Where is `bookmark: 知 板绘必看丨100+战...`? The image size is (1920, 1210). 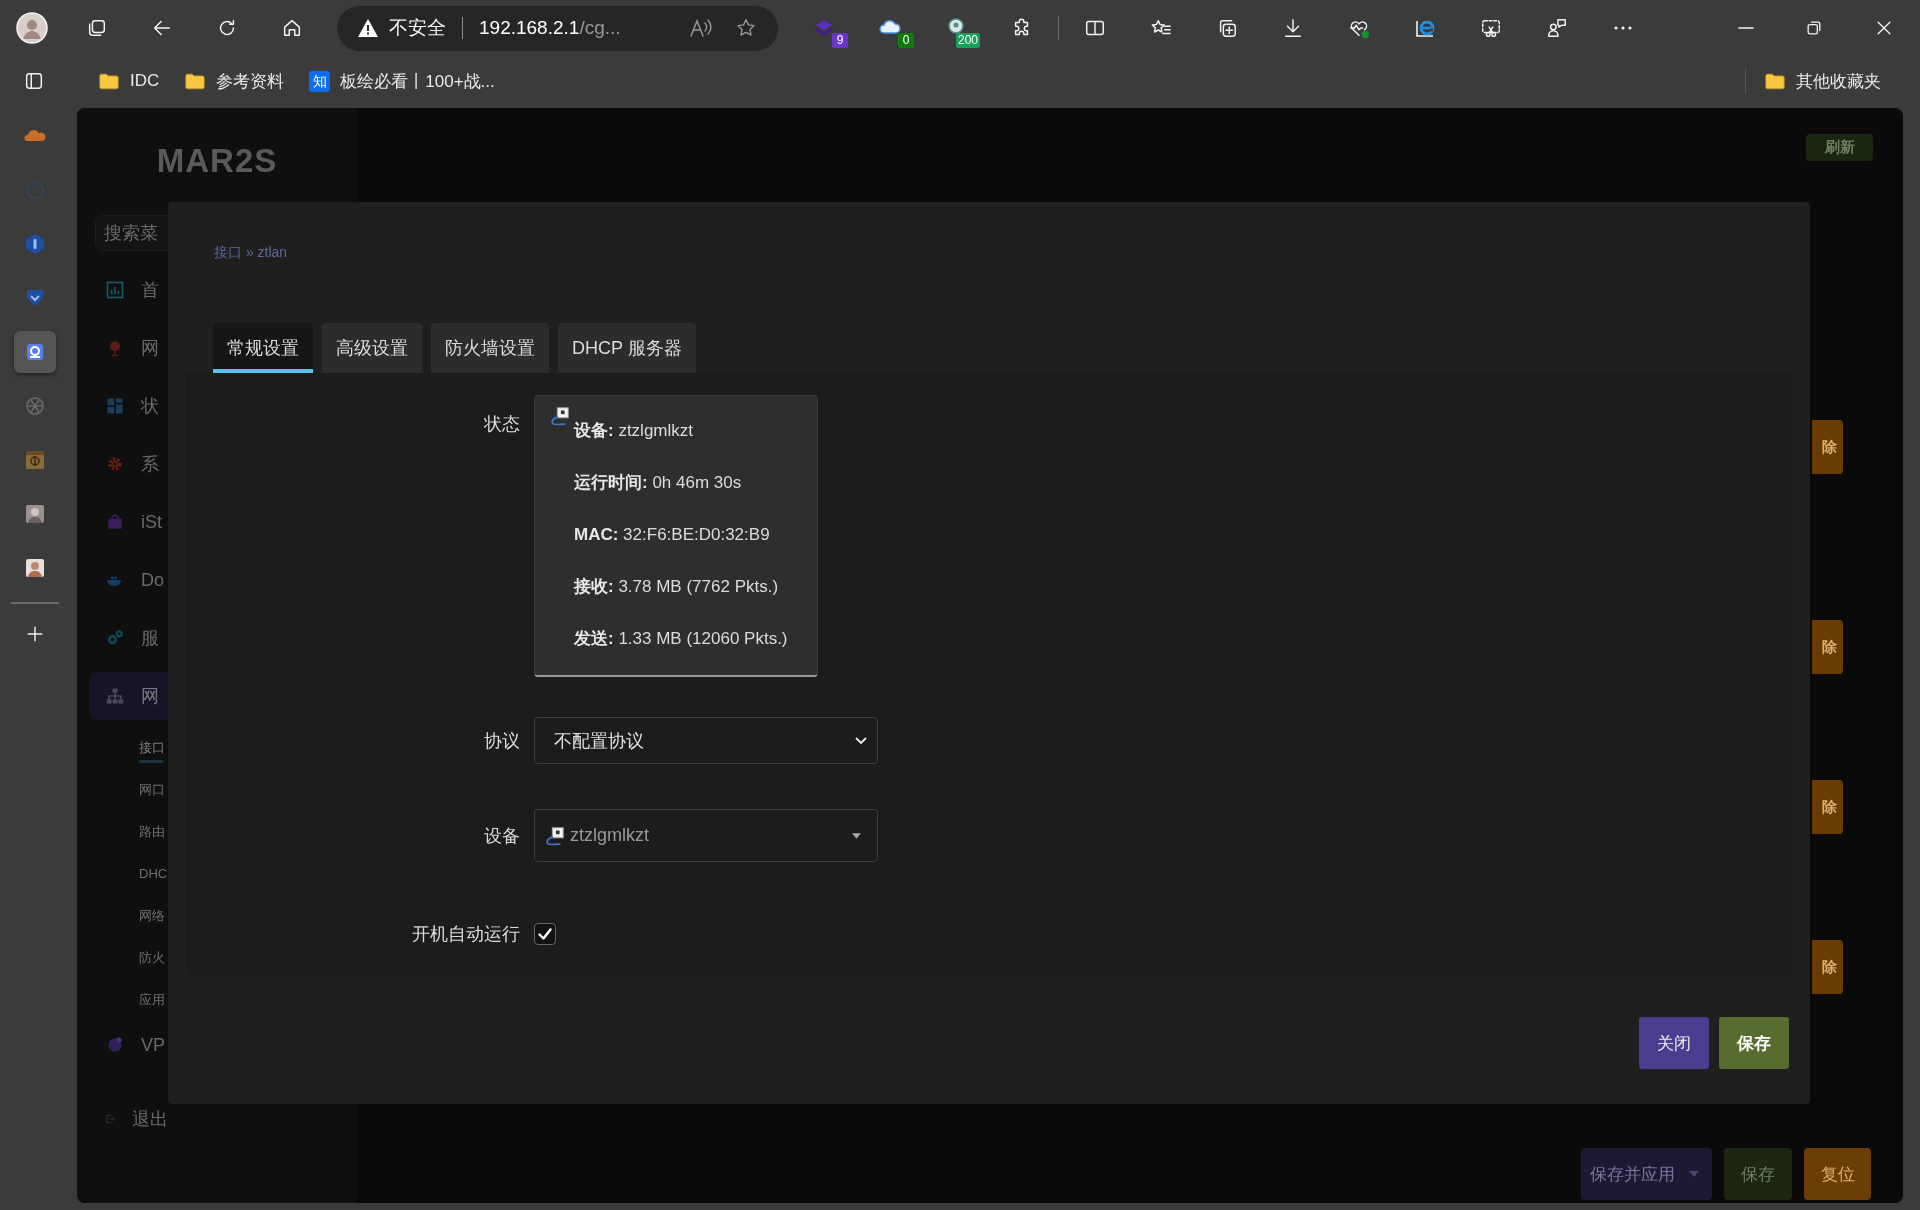
bookmark: 知 板绘必看丨100+战... is located at coordinates (402, 81).